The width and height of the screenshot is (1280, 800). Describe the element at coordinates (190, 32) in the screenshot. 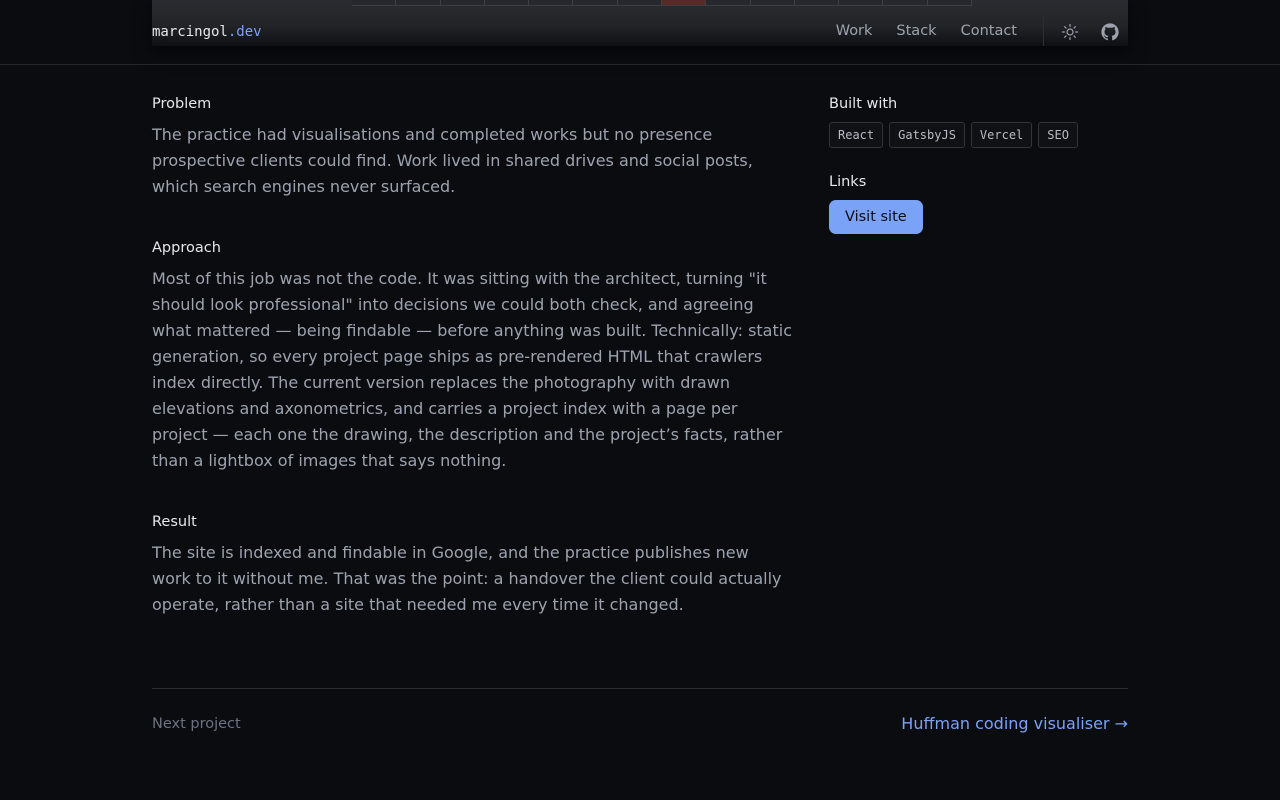

I see `brand-name: marcingol` at that location.